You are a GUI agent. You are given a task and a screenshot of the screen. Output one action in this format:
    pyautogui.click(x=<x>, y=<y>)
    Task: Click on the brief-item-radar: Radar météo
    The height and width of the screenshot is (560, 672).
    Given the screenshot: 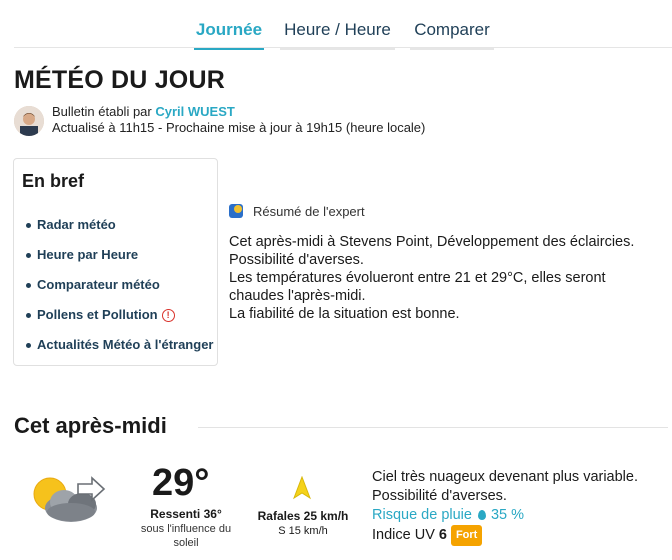 What is the action you would take?
    pyautogui.click(x=122, y=224)
    